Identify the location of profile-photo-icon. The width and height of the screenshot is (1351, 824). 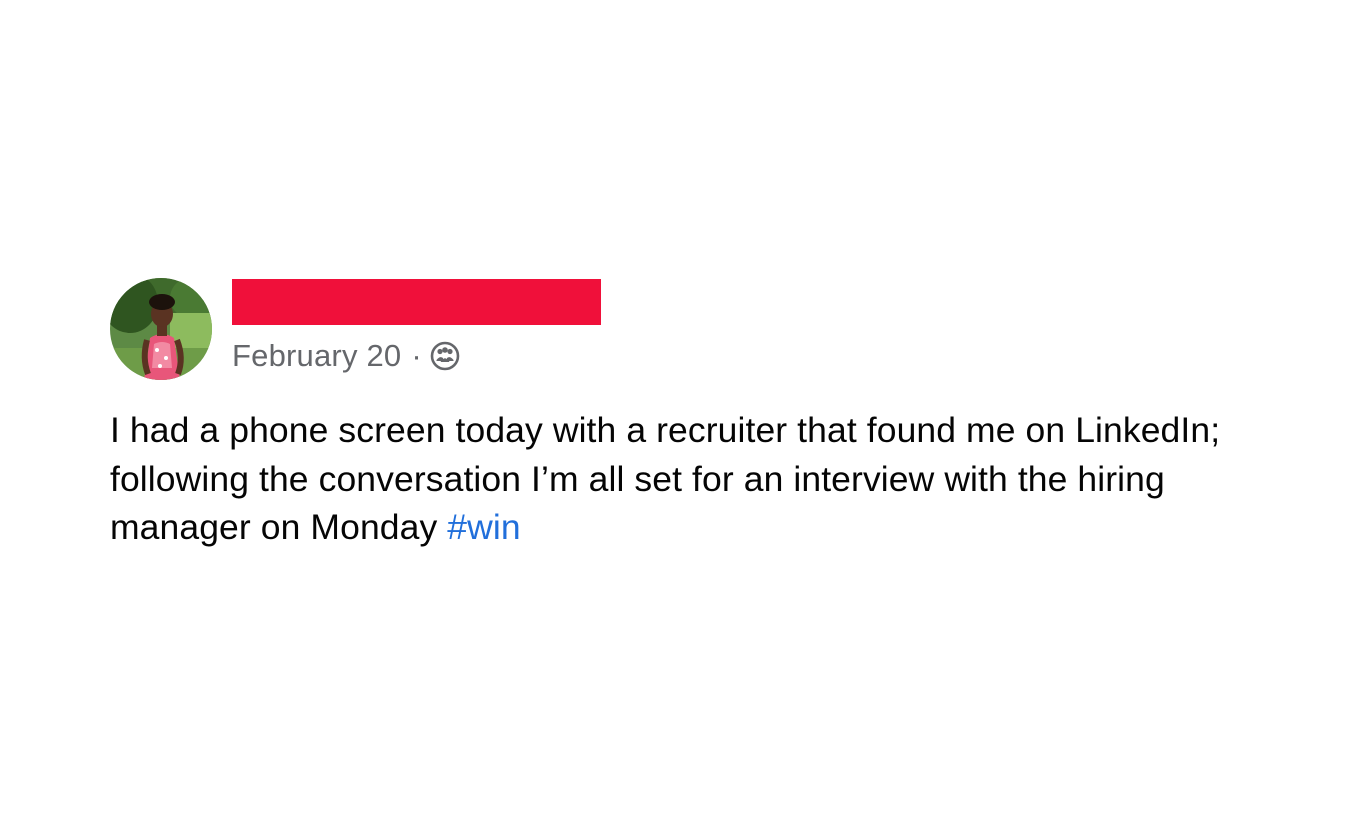
(161, 329).